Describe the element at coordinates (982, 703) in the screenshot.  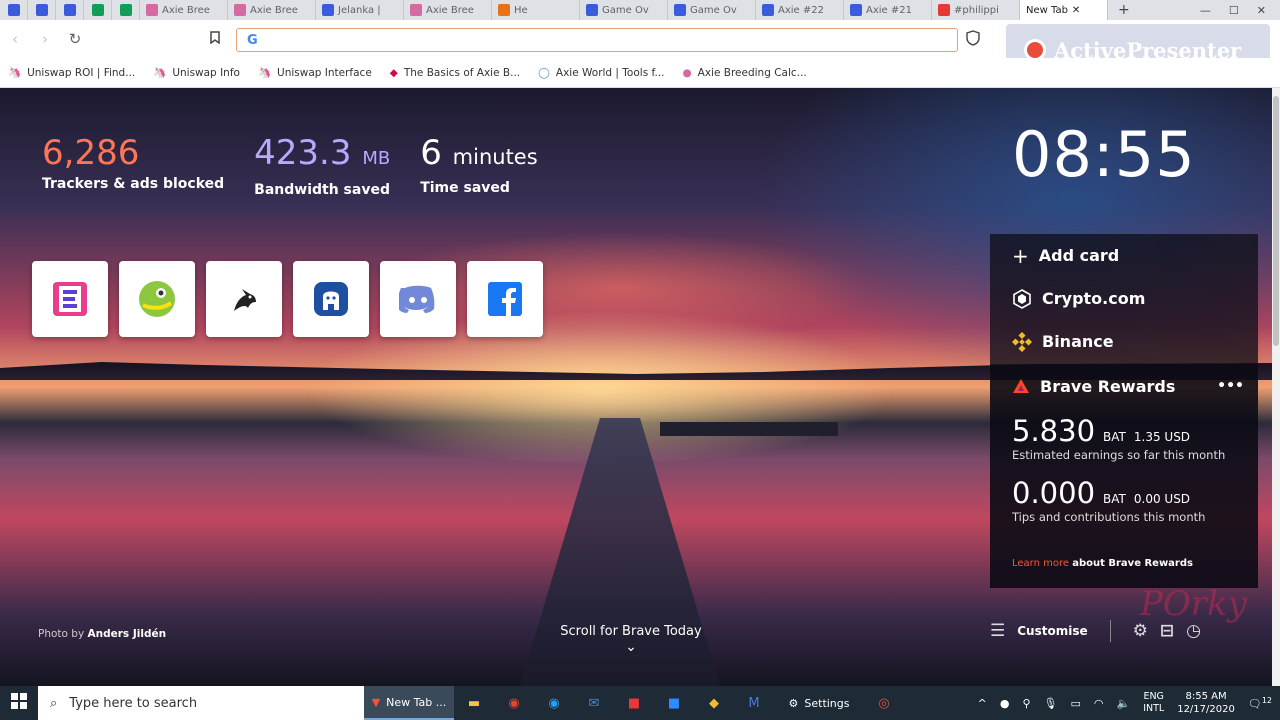
I see `chevron-up-icon: ^` at that location.